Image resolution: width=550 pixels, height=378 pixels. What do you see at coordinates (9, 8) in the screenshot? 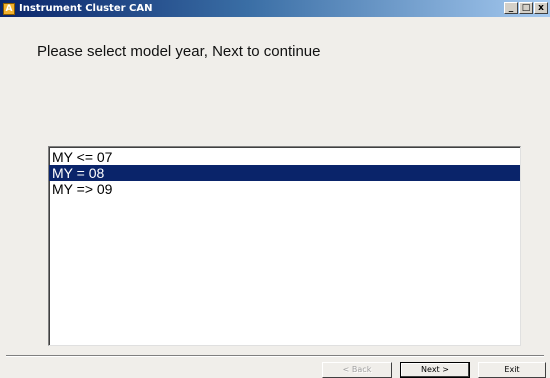
I see `app-icon: A` at bounding box center [9, 8].